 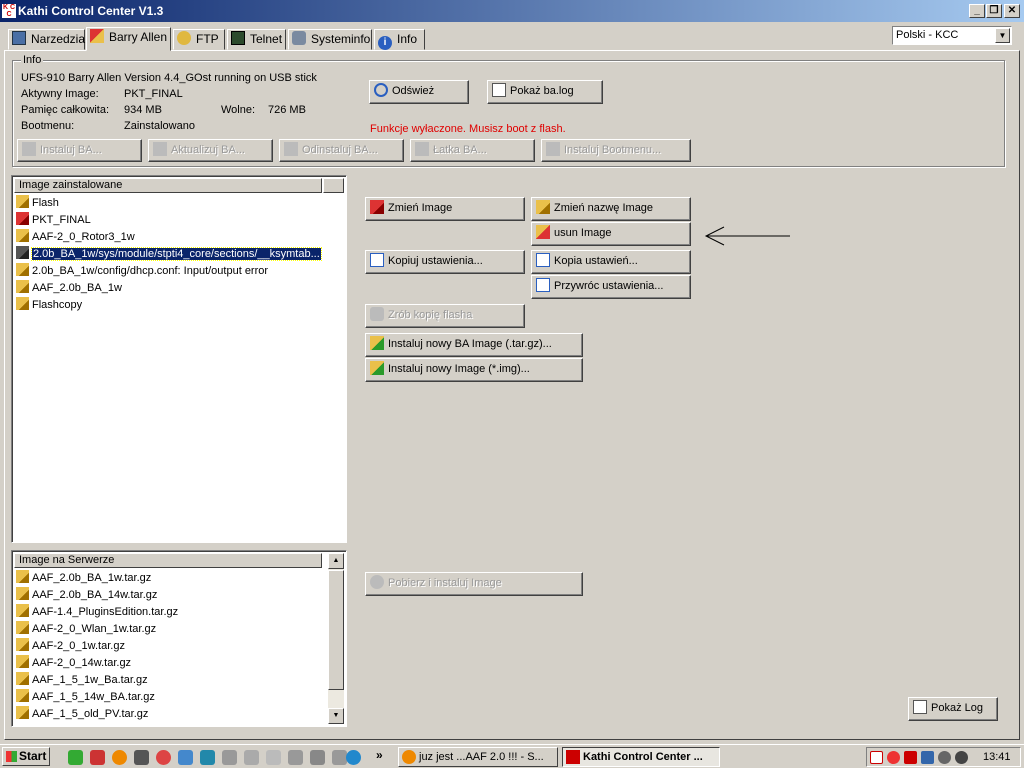 What do you see at coordinates (86, 595) in the screenshot?
I see `list-item: AAF_2.0b_BA_14w.tar.gz` at bounding box center [86, 595].